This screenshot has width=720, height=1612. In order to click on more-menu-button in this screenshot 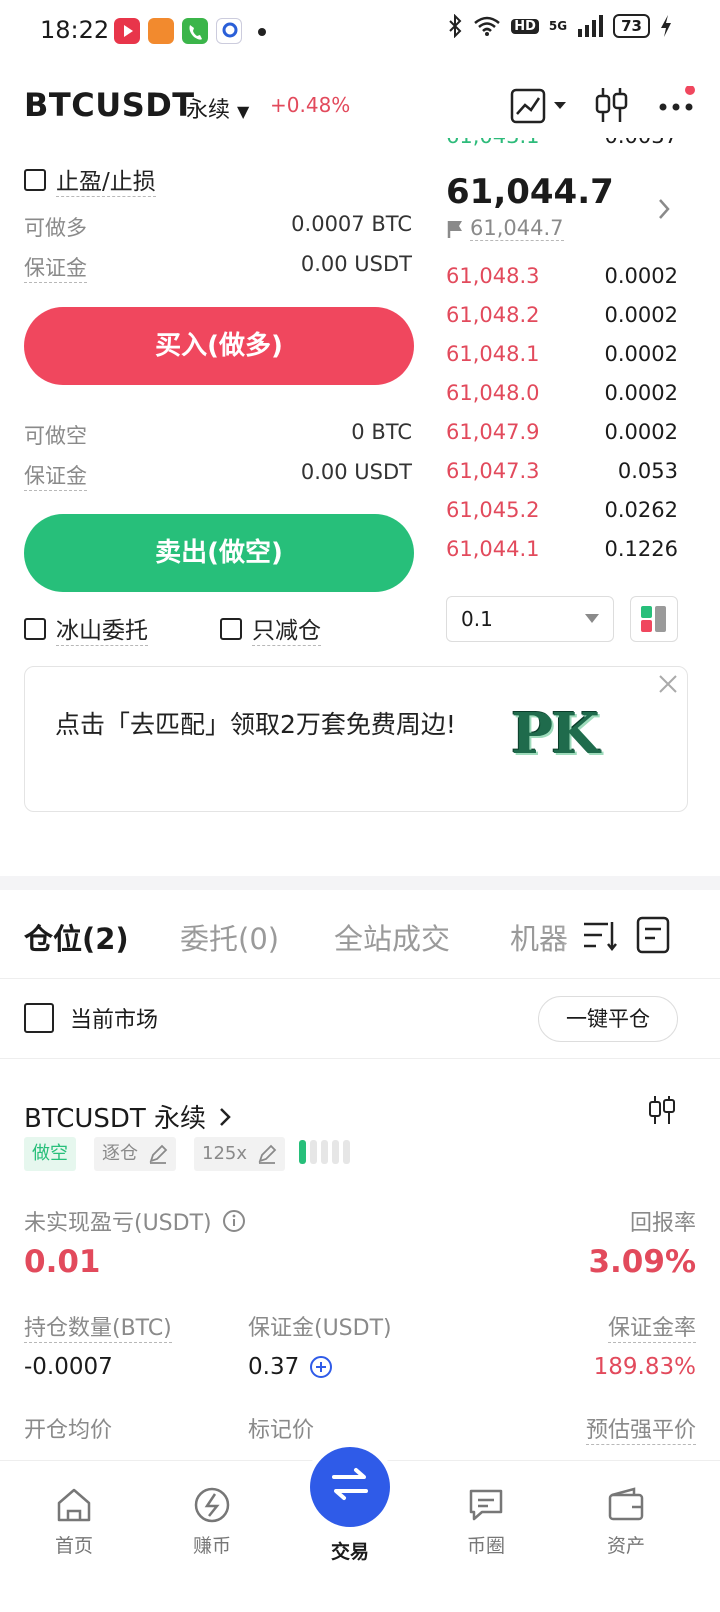, I will do `click(678, 105)`.